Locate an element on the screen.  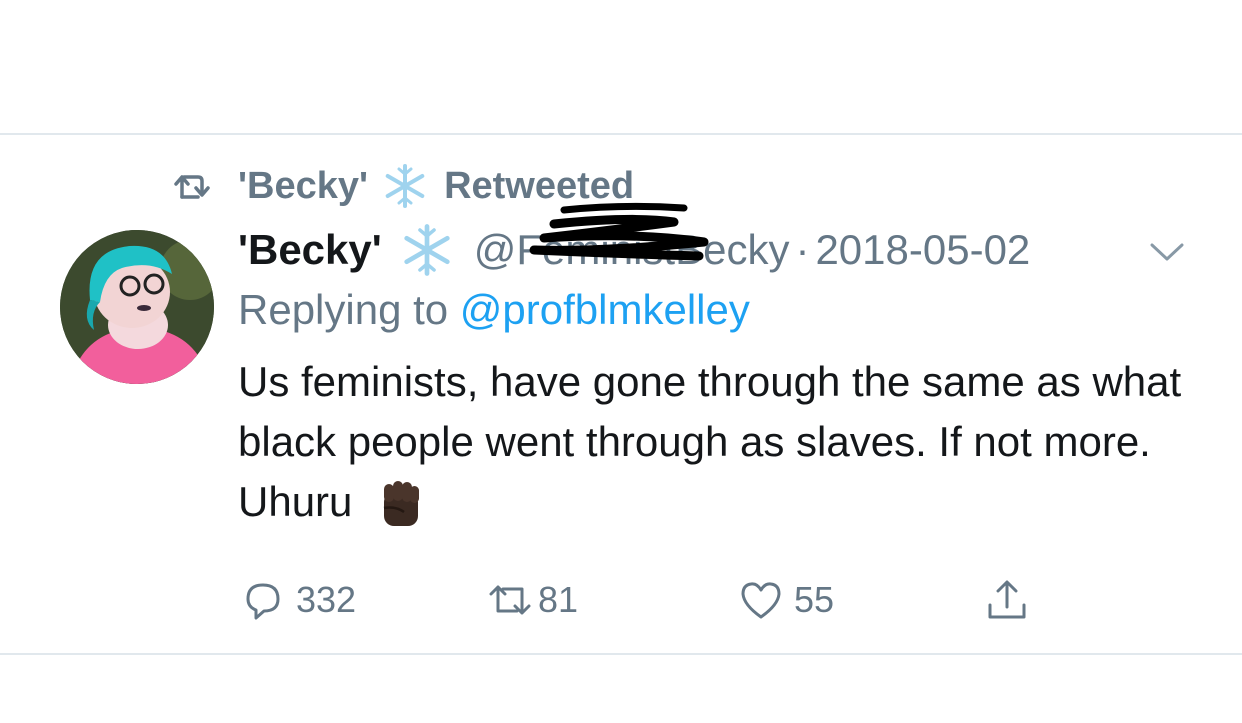
reply-button: 332 is located at coordinates (298, 600).